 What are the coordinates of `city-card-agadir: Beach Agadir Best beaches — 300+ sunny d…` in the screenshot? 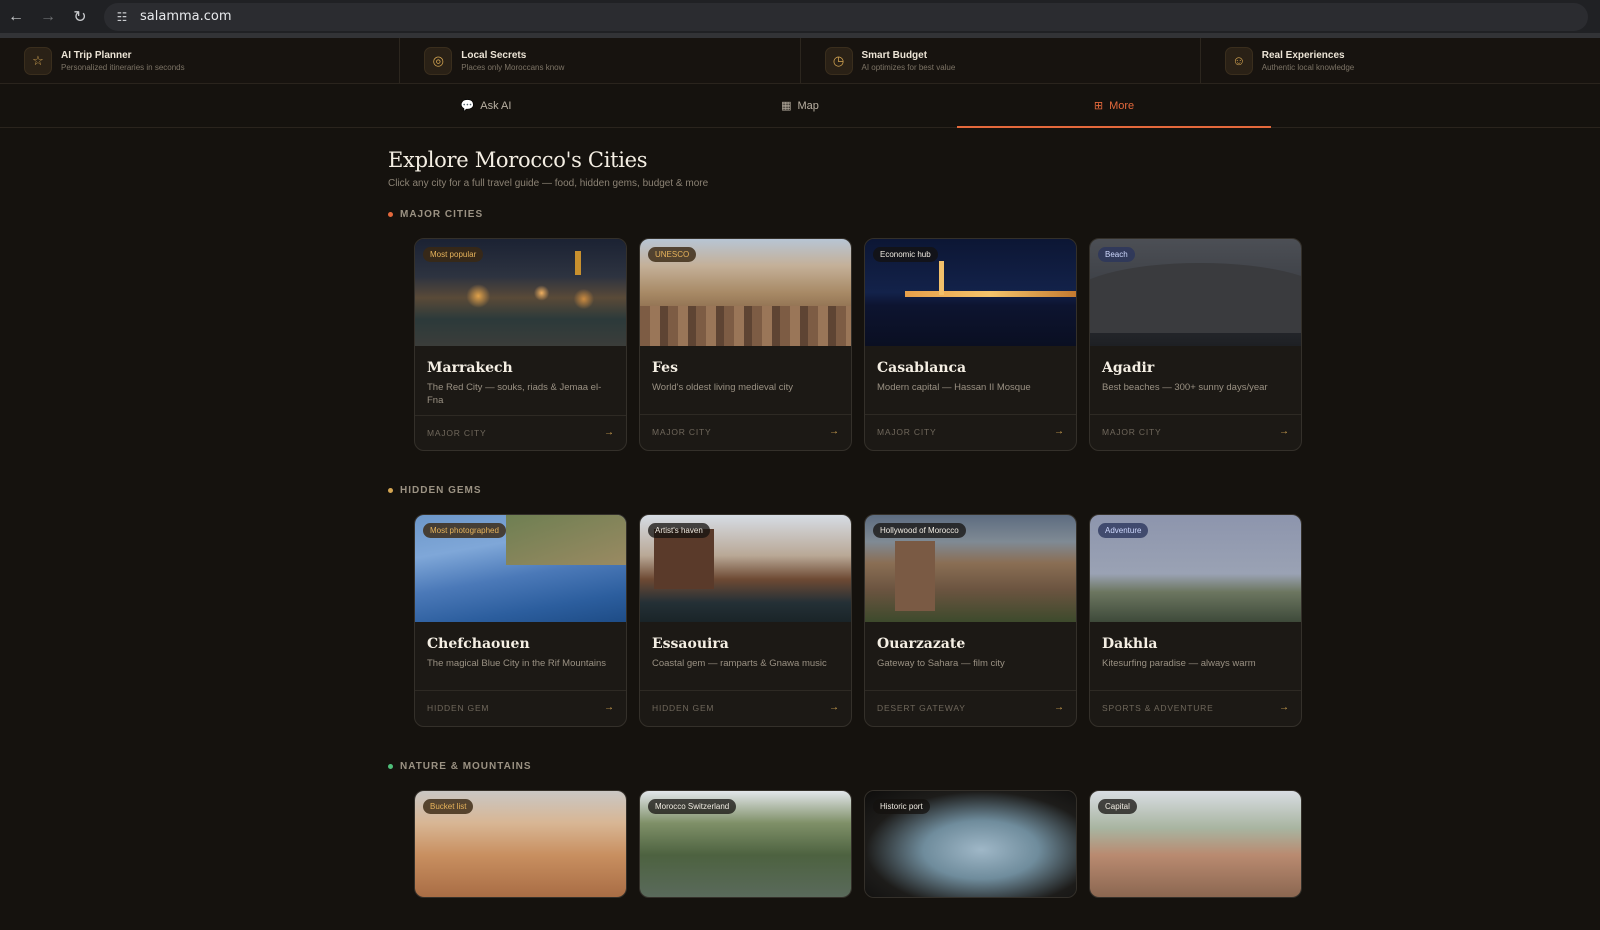 It's located at (1195, 344).